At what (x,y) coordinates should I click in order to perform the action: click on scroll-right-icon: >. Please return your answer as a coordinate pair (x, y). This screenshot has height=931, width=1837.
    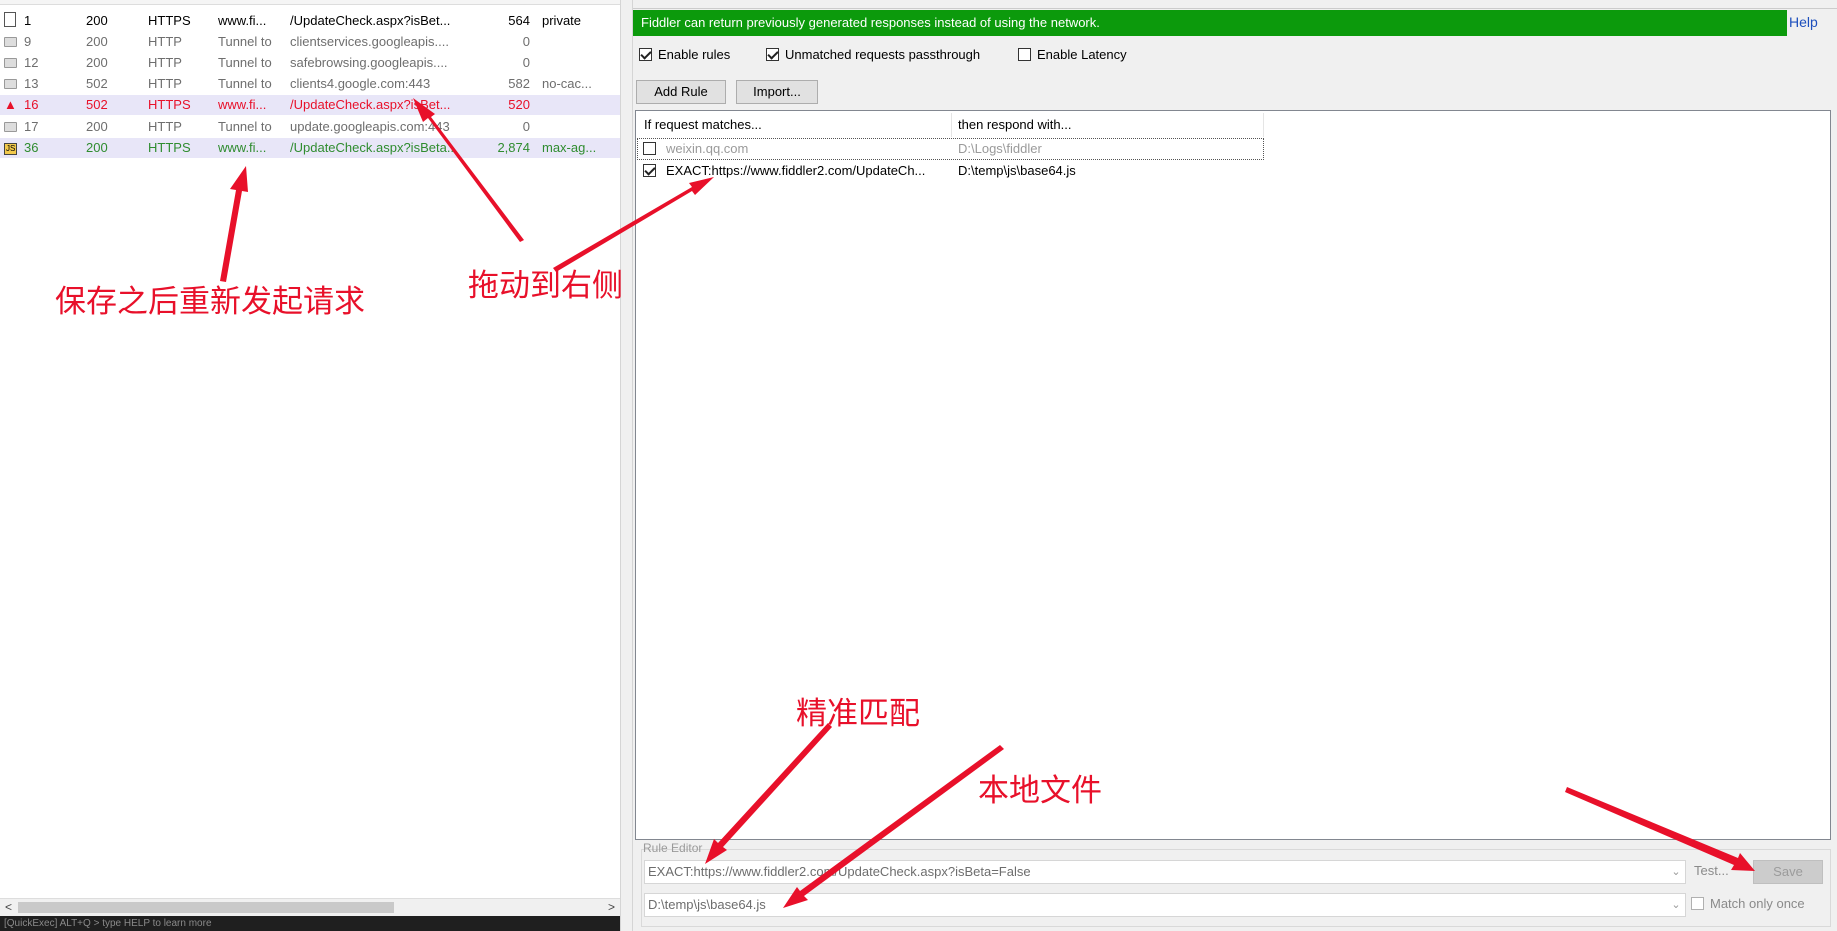
    Looking at the image, I should click on (611, 907).